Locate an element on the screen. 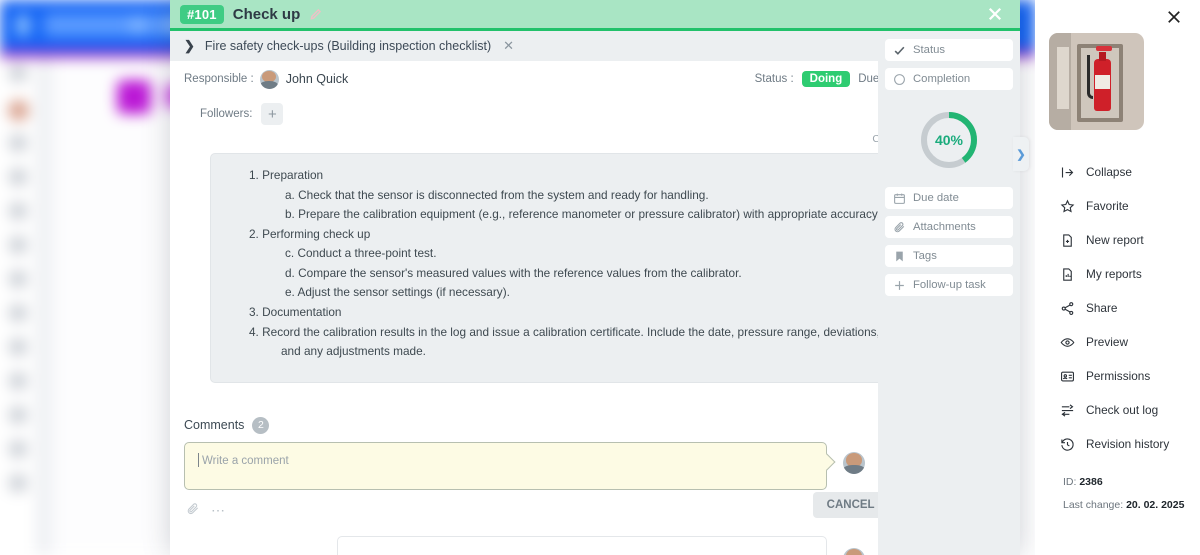 The height and width of the screenshot is (555, 1200). calendar-icon is located at coordinates (899, 198).